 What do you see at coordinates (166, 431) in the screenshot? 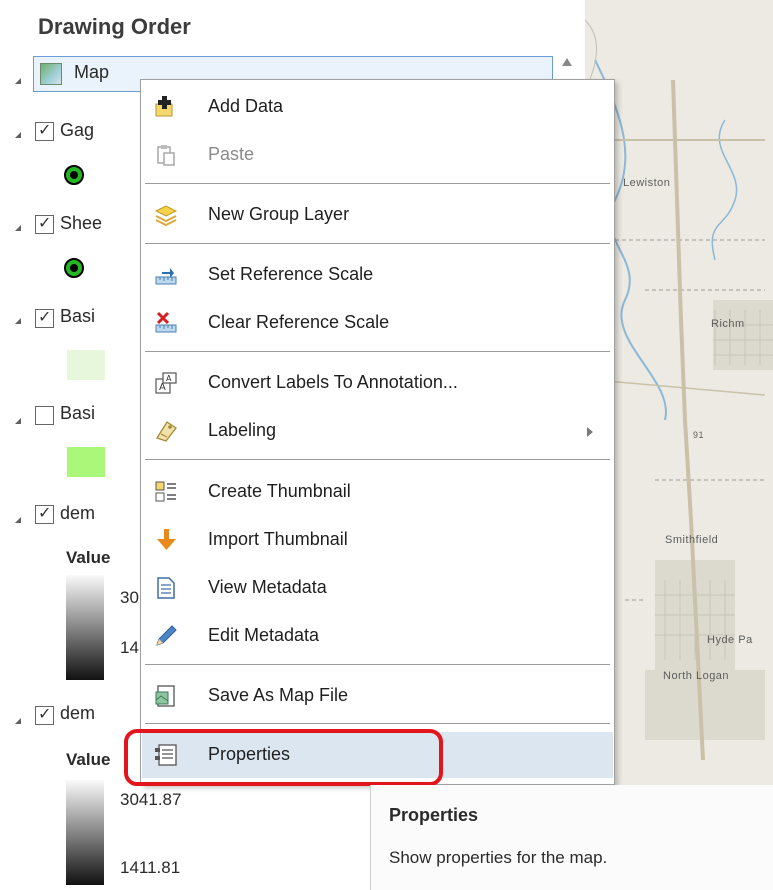
I see `labeling-icon` at bounding box center [166, 431].